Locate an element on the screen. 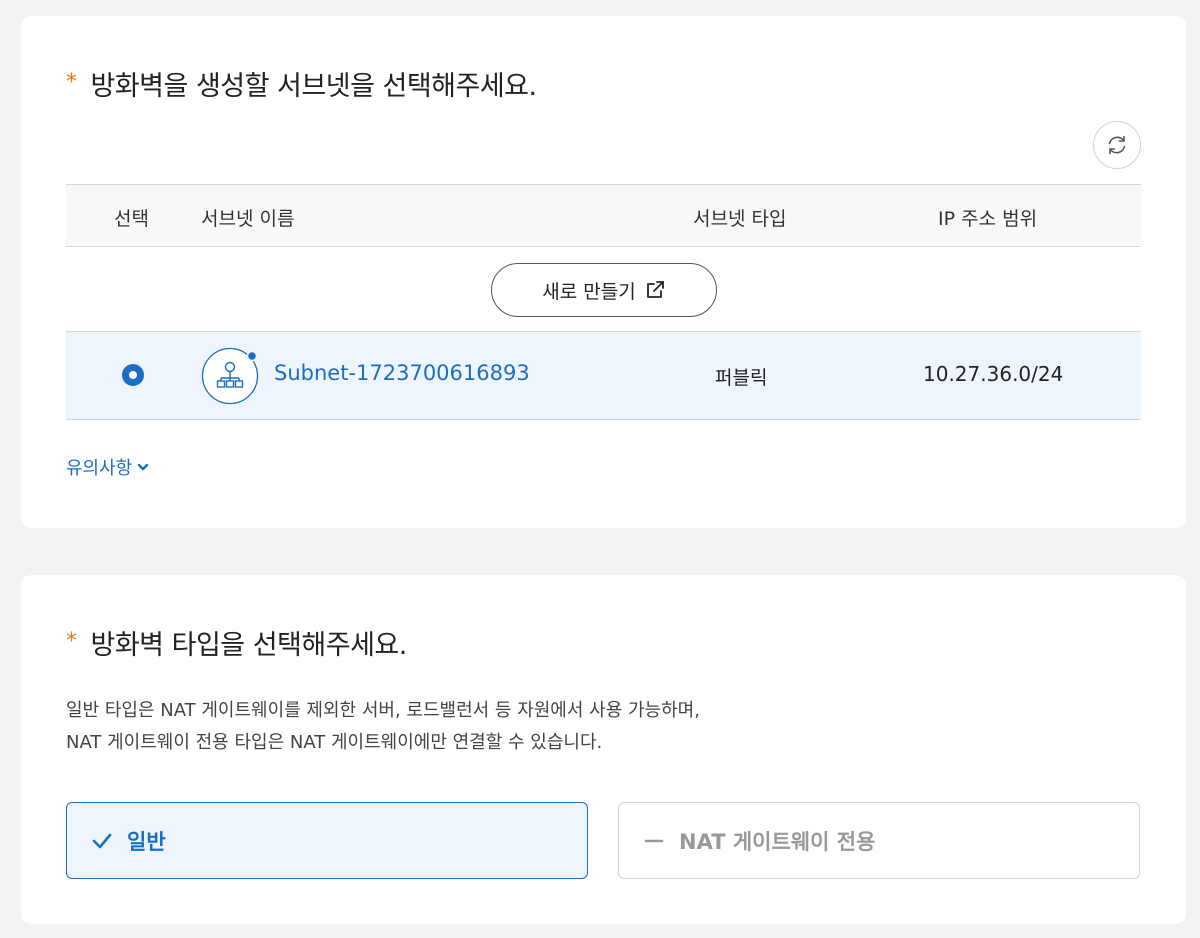 The width and height of the screenshot is (1200, 938). row-radio-selected is located at coordinates (133, 375).